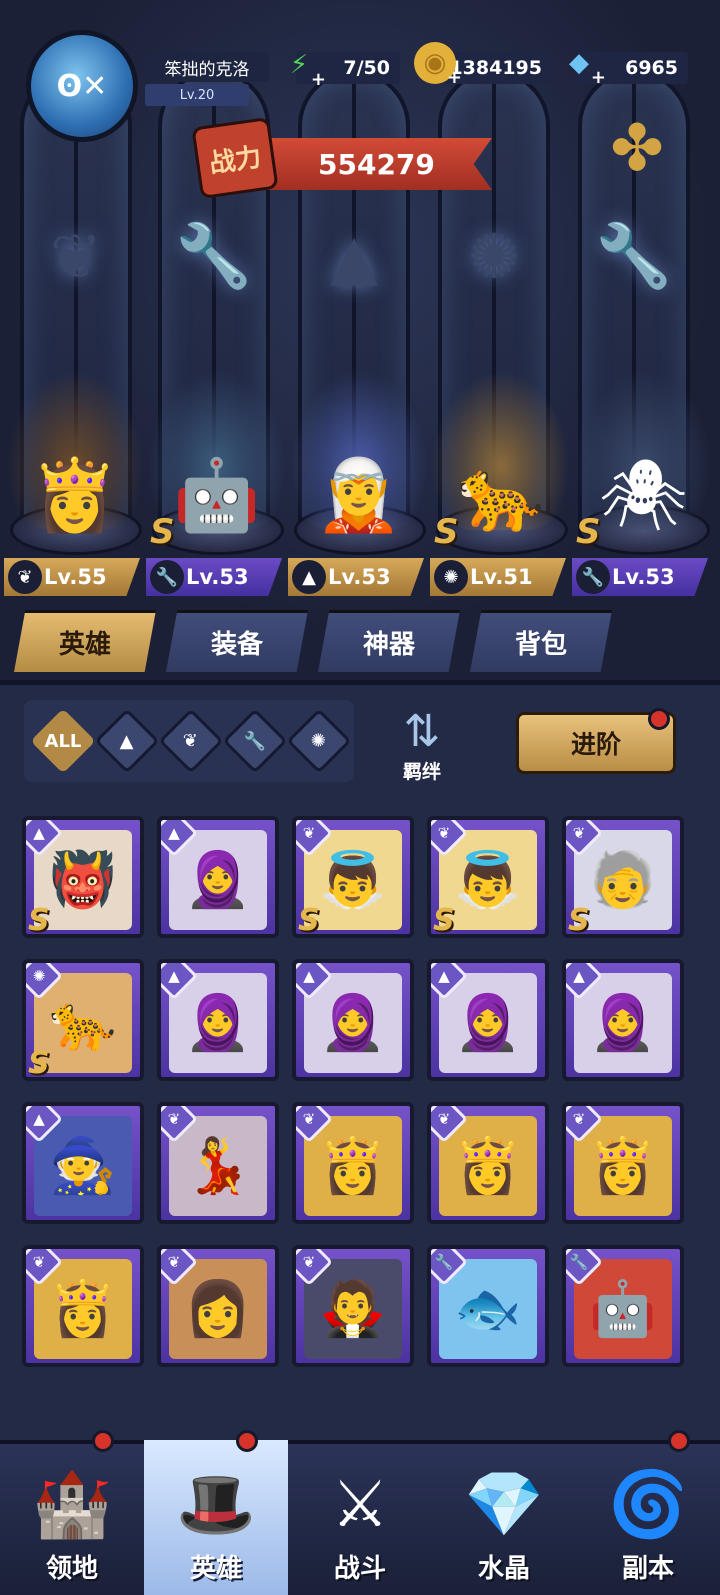 Image resolution: width=720 pixels, height=1595 pixels. What do you see at coordinates (582, 65) in the screenshot?
I see `diamond-icon: ◆ +` at bounding box center [582, 65].